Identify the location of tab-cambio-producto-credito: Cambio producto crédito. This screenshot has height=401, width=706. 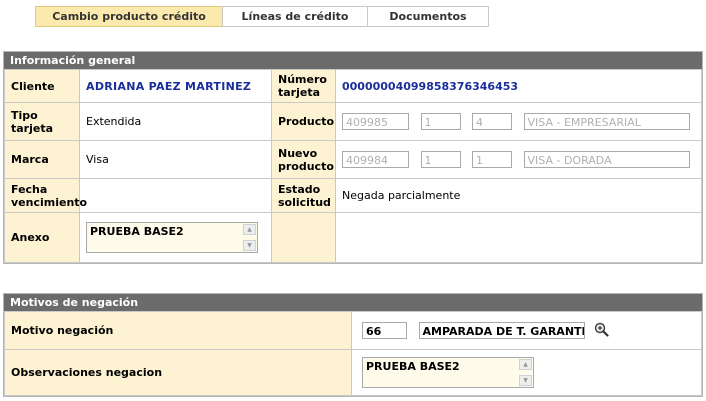
(129, 16).